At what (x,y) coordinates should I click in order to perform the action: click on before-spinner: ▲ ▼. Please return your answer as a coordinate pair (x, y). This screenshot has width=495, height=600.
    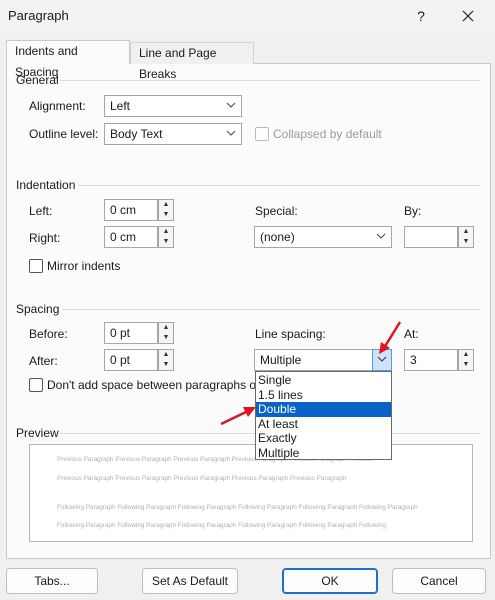
    Looking at the image, I should click on (166, 333).